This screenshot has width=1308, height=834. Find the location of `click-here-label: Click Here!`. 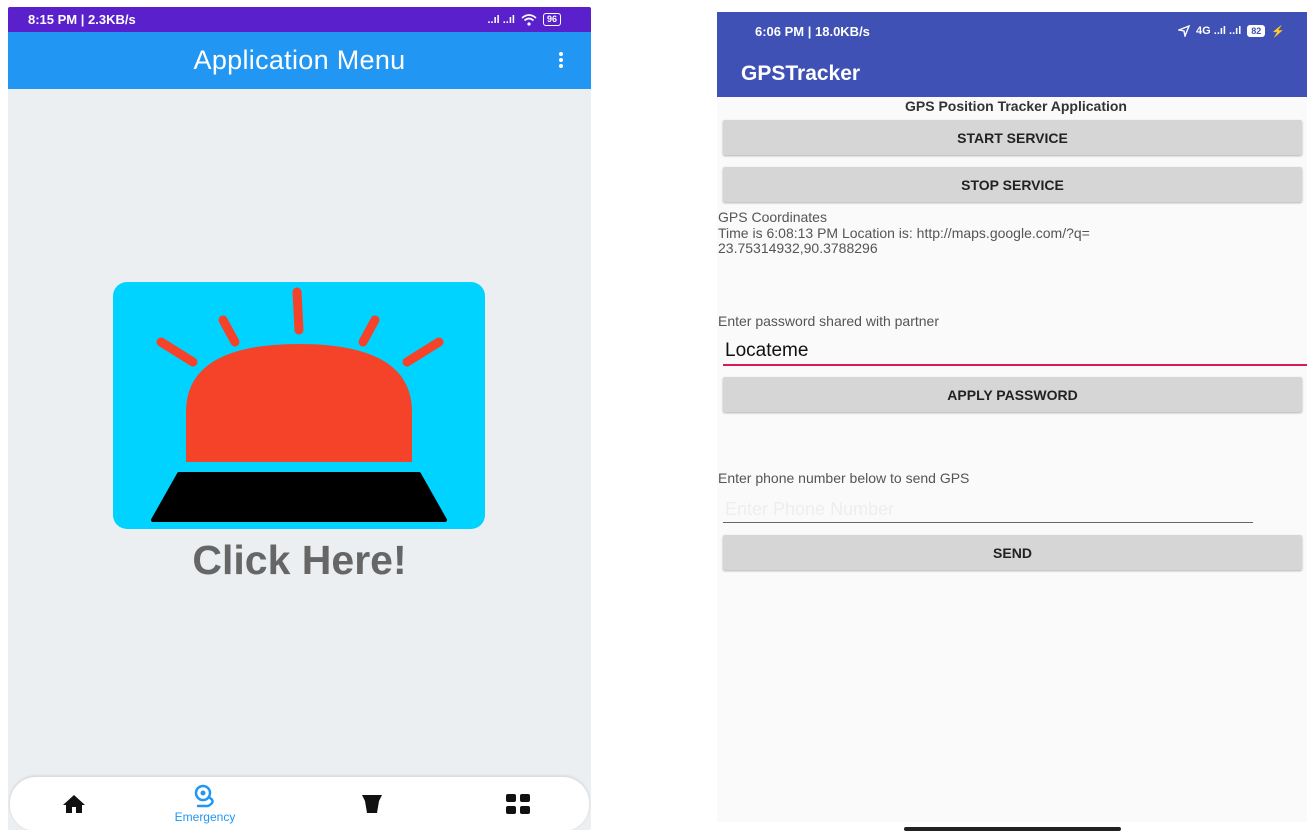

click-here-label: Click Here! is located at coordinates (299, 560).